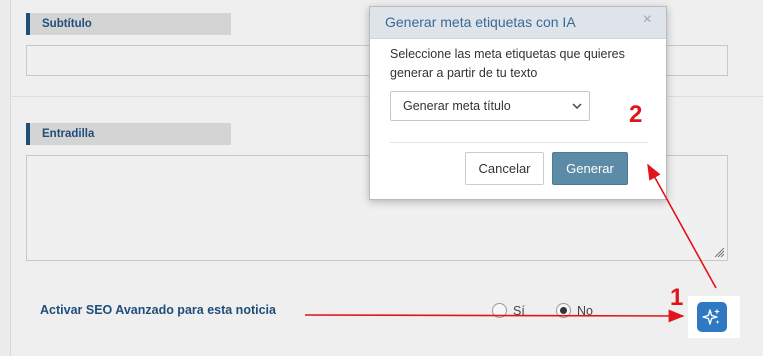 The height and width of the screenshot is (356, 763). I want to click on annotation-step-1: 1, so click(677, 297).